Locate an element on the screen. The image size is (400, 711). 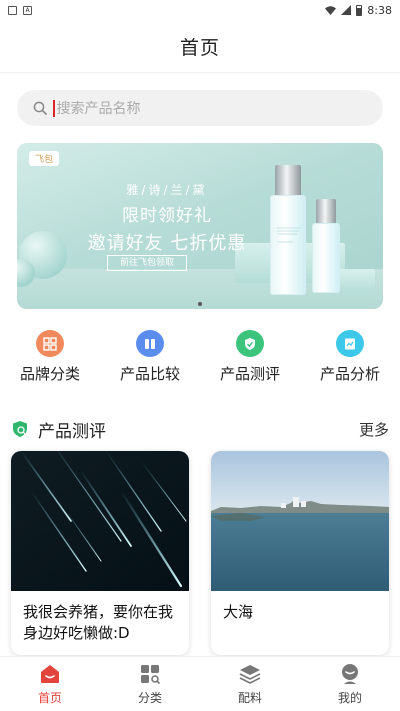
quick-link-brand-category: 品牌分类 is located at coordinates (50, 357).